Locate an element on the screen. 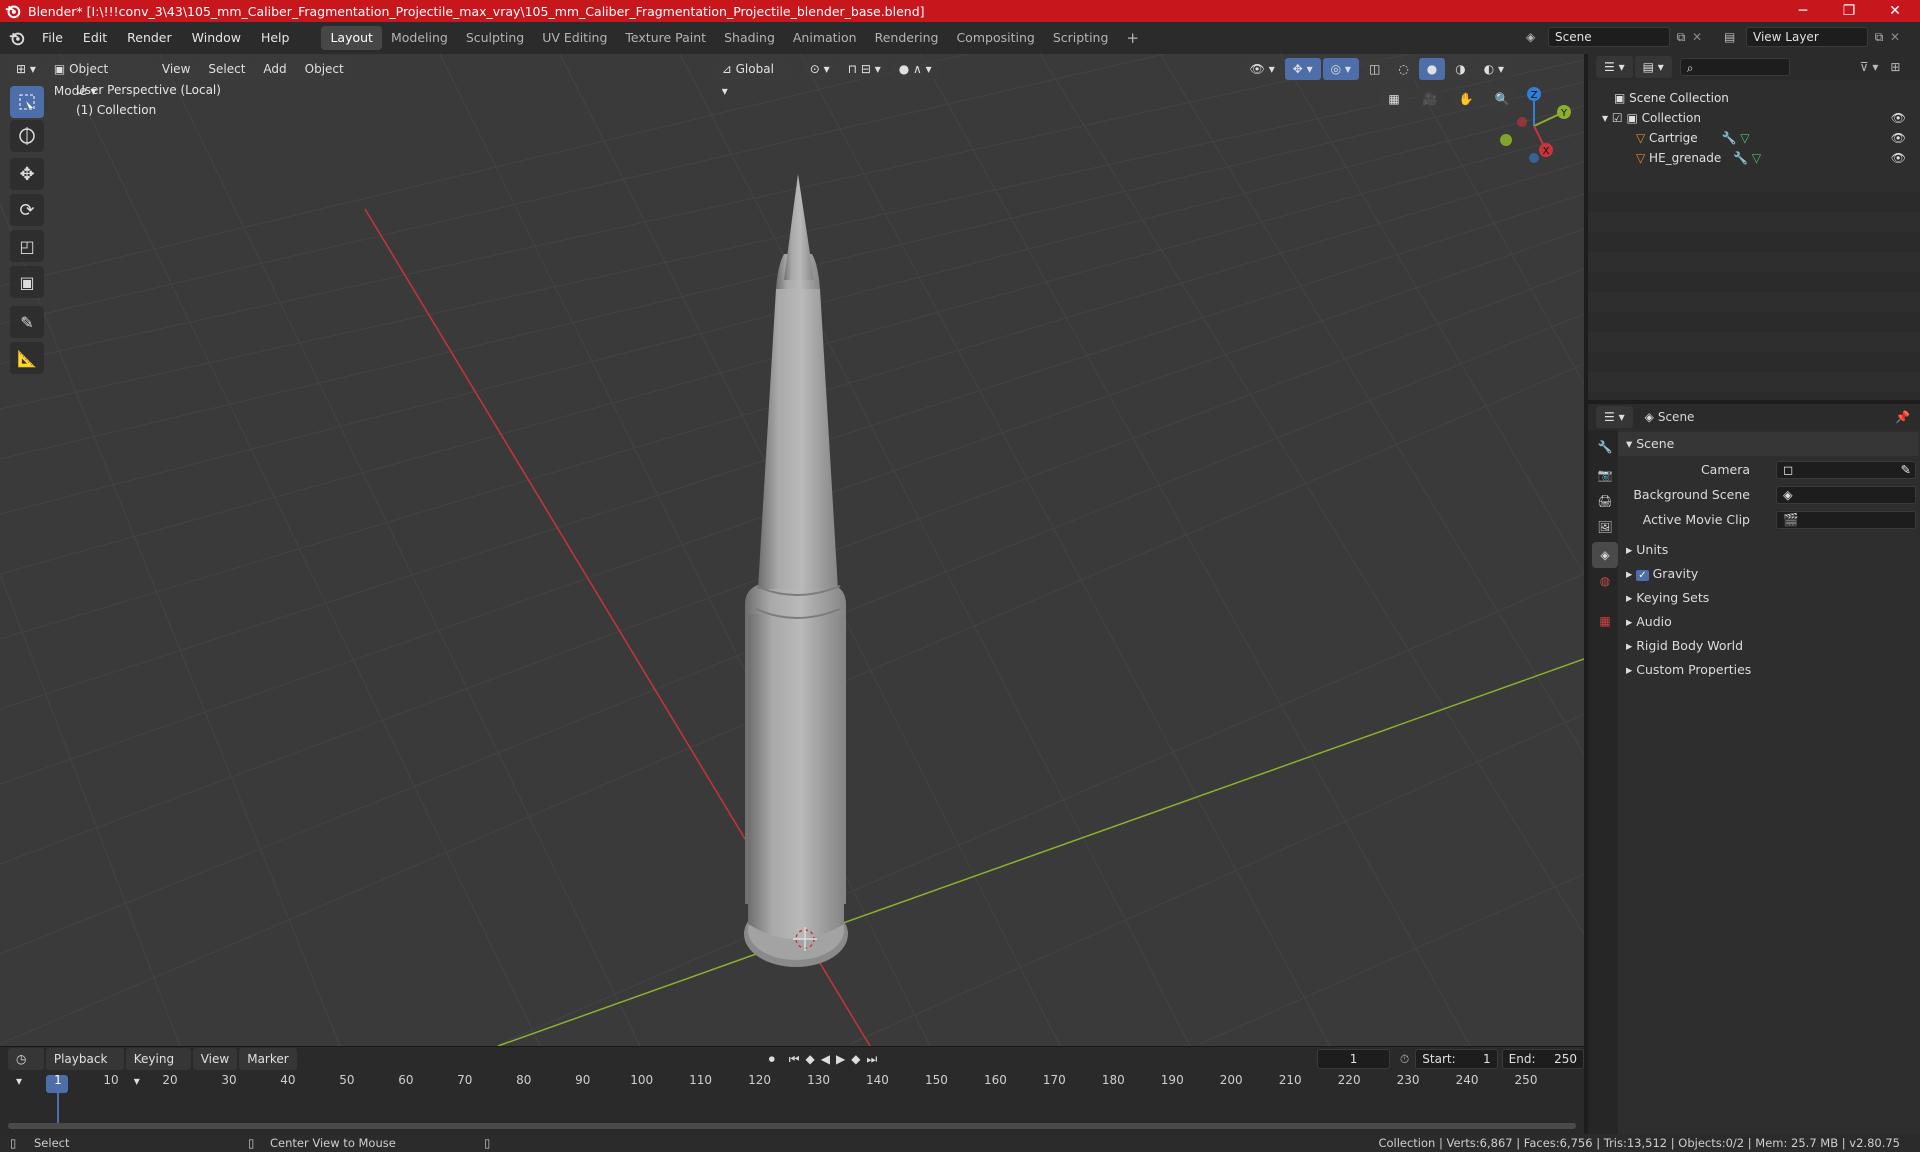 The height and width of the screenshot is (1152, 1920). view-layer-field: View Layer is located at coordinates (1807, 37).